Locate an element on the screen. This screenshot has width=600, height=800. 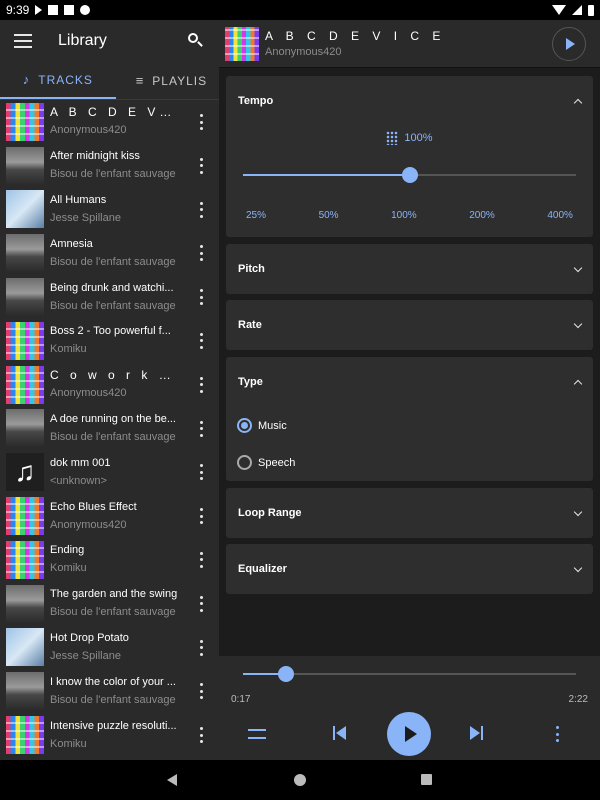
tempo-preset-400: 400% is located at coordinates (560, 215).